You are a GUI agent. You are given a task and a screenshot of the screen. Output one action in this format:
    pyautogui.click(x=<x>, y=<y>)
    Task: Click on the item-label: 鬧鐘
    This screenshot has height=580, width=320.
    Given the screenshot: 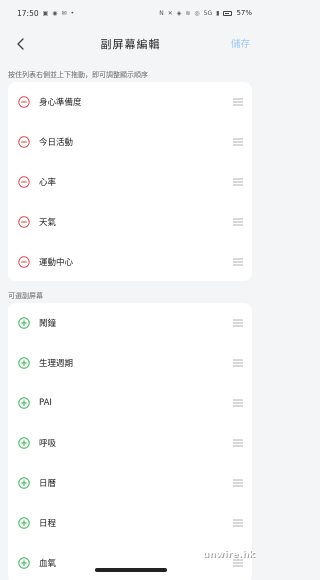 What is the action you would take?
    pyautogui.click(x=48, y=324)
    